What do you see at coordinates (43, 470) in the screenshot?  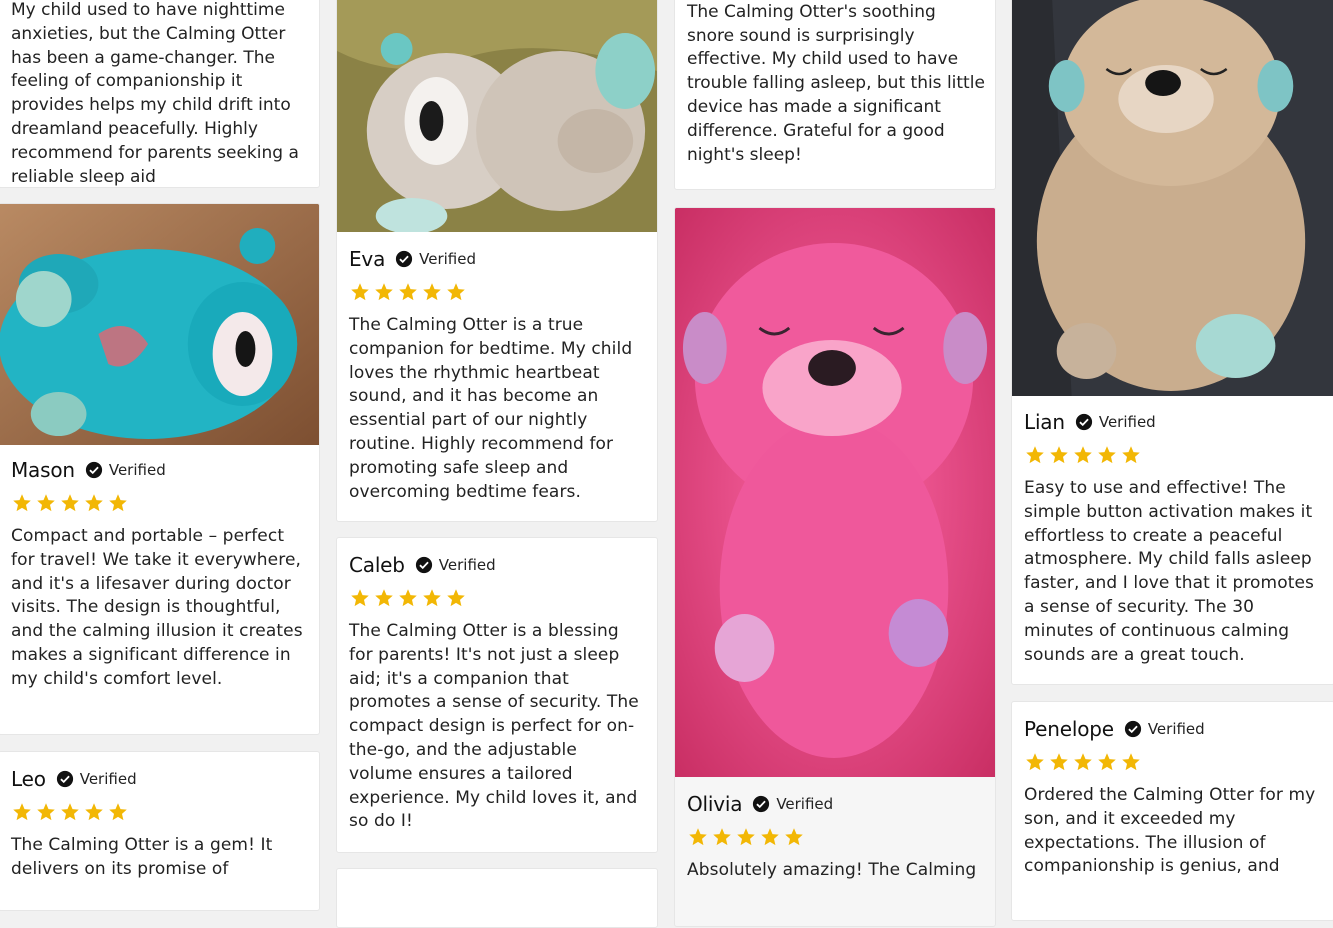 I see `reviewer-name: Mason` at bounding box center [43, 470].